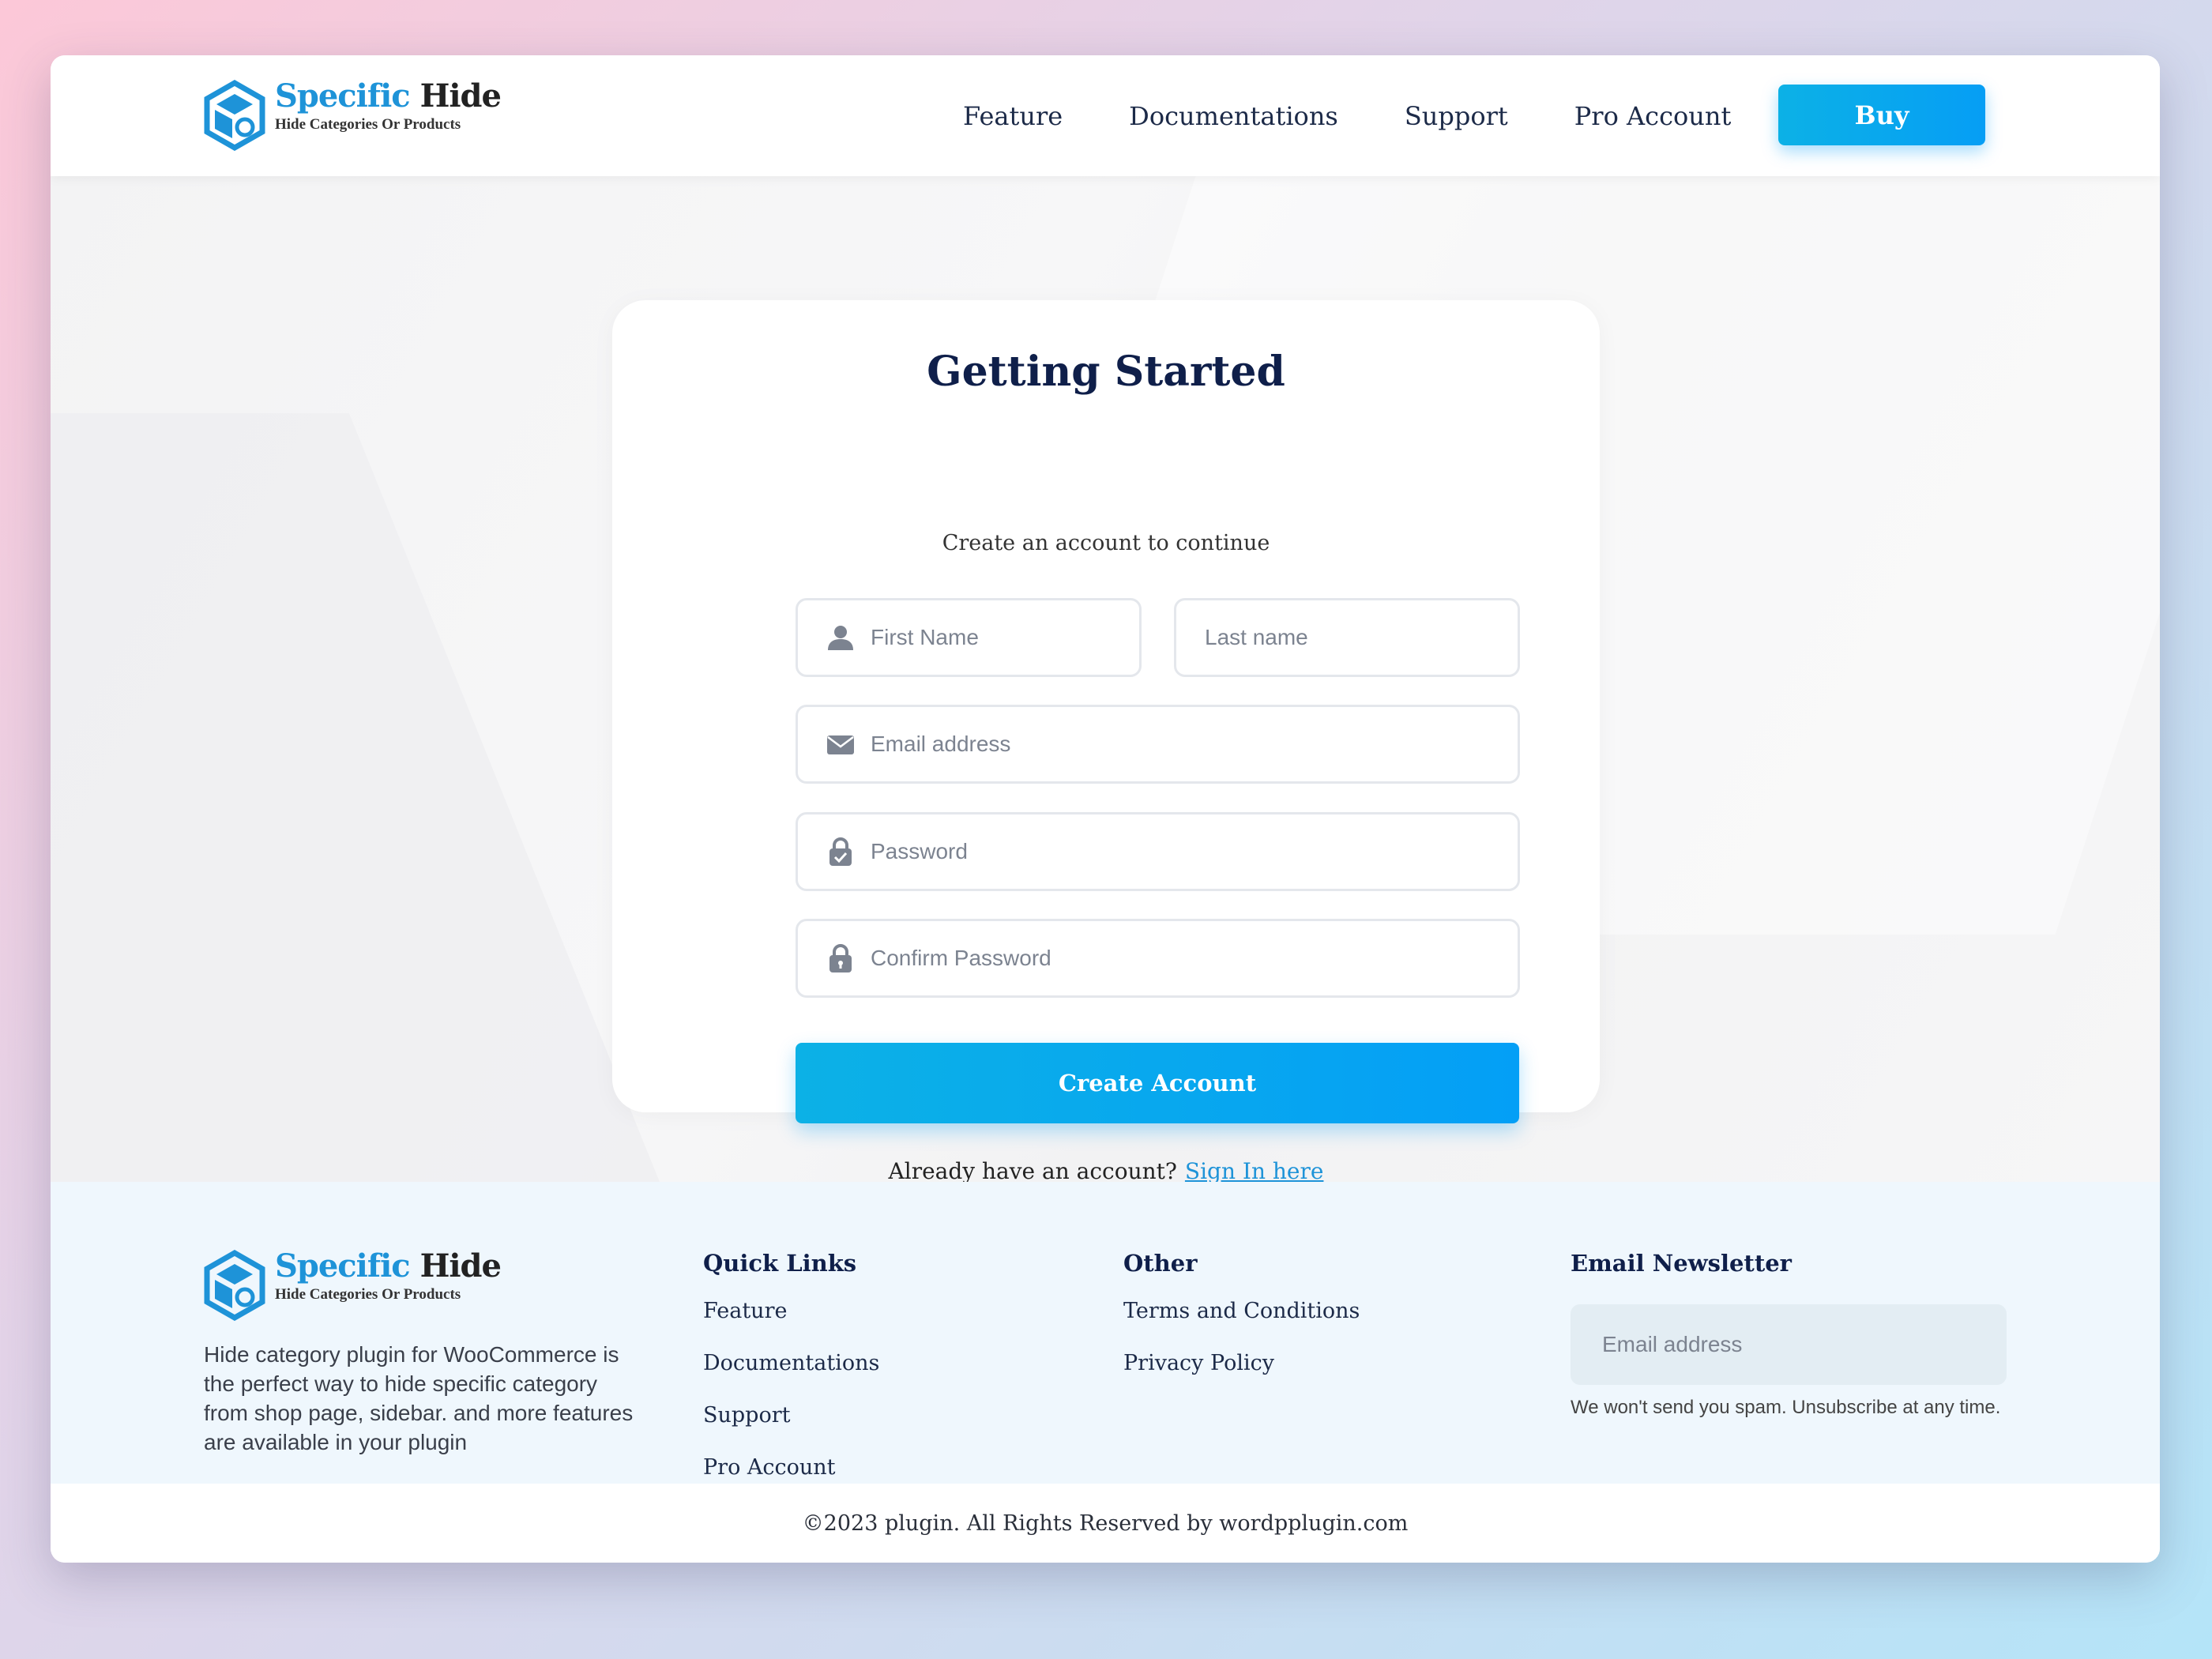 This screenshot has height=1659, width=2212. Describe the element at coordinates (791, 1416) in the screenshot. I see `footer-link-support: Support` at that location.